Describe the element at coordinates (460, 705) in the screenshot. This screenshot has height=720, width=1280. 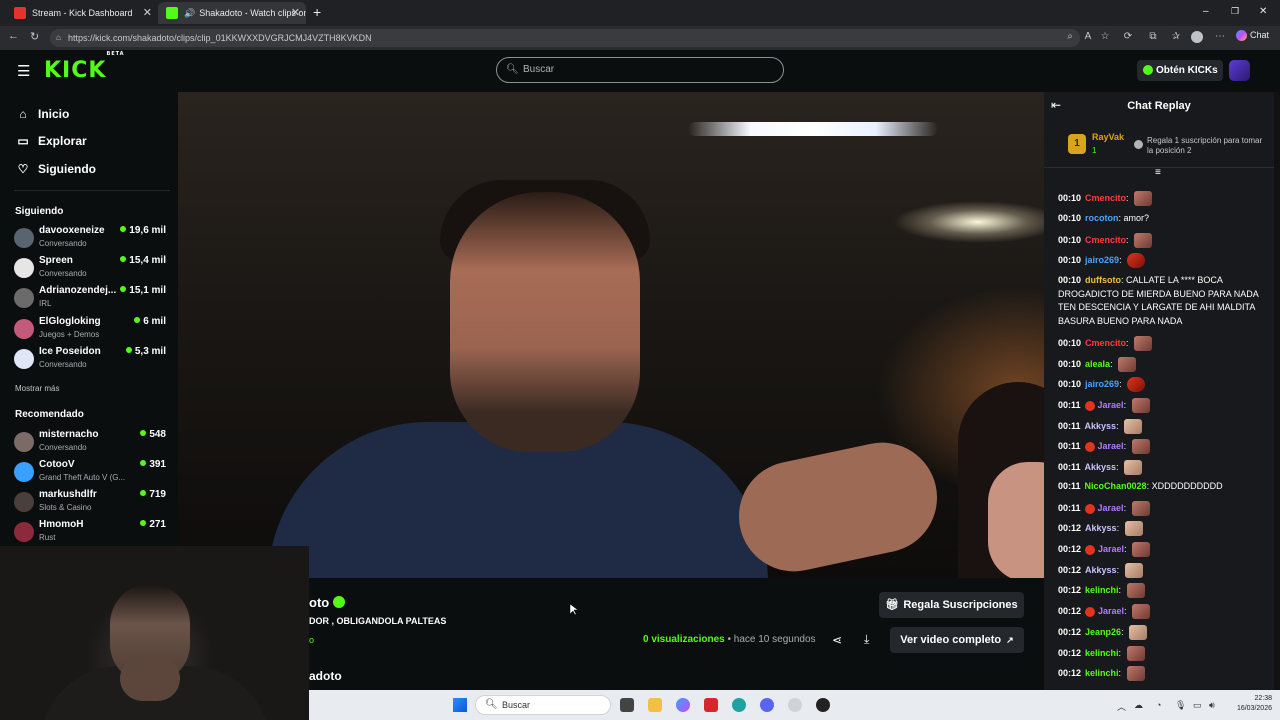
I see `start-menu-icon` at that location.